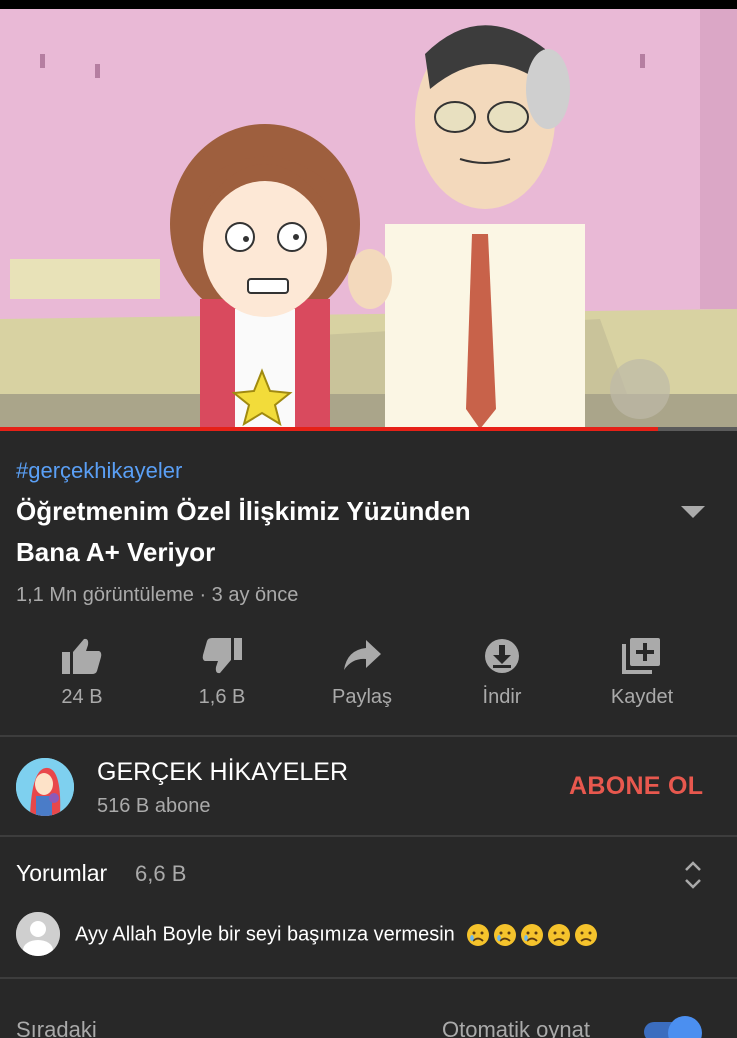 The image size is (737, 1038). What do you see at coordinates (82, 678) in the screenshot?
I see `like-button: 24 B` at bounding box center [82, 678].